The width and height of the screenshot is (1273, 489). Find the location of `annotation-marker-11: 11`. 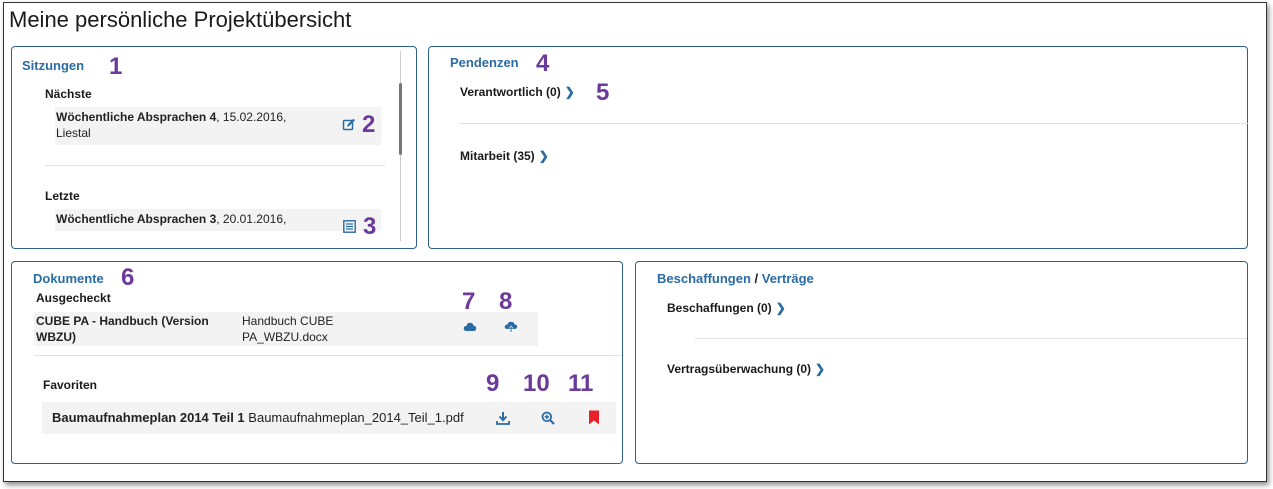

annotation-marker-11: 11 is located at coordinates (581, 383).